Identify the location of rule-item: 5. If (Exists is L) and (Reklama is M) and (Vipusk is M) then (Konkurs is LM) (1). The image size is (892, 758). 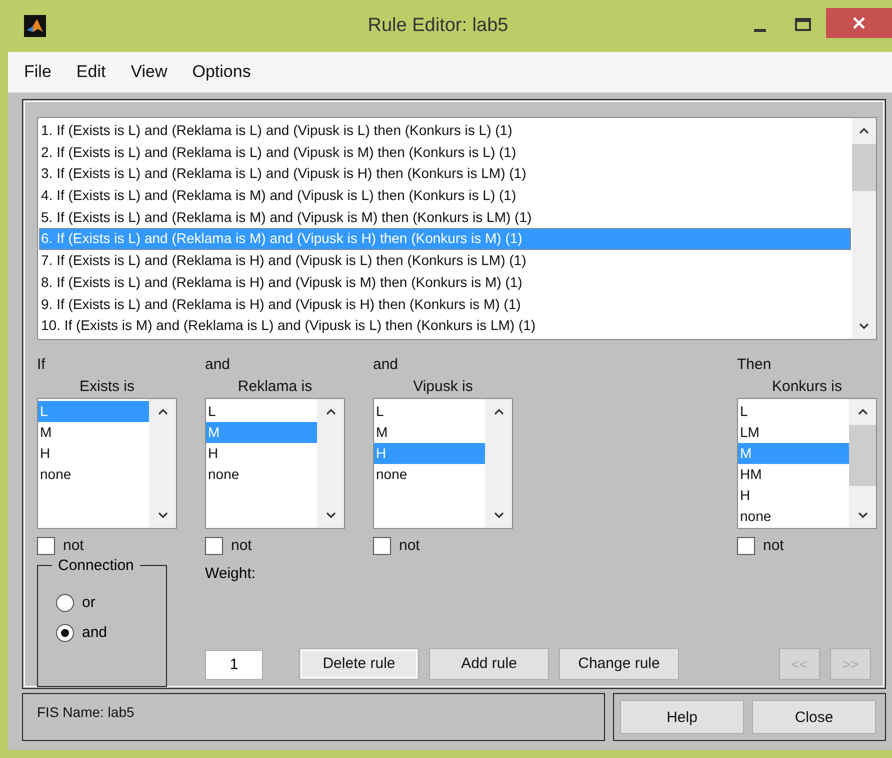
(445, 217).